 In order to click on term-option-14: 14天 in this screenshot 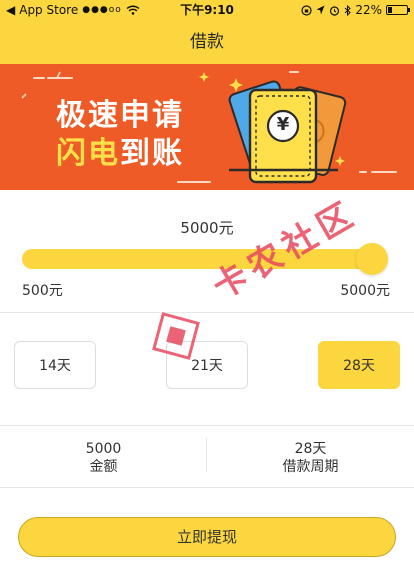, I will do `click(55, 365)`.